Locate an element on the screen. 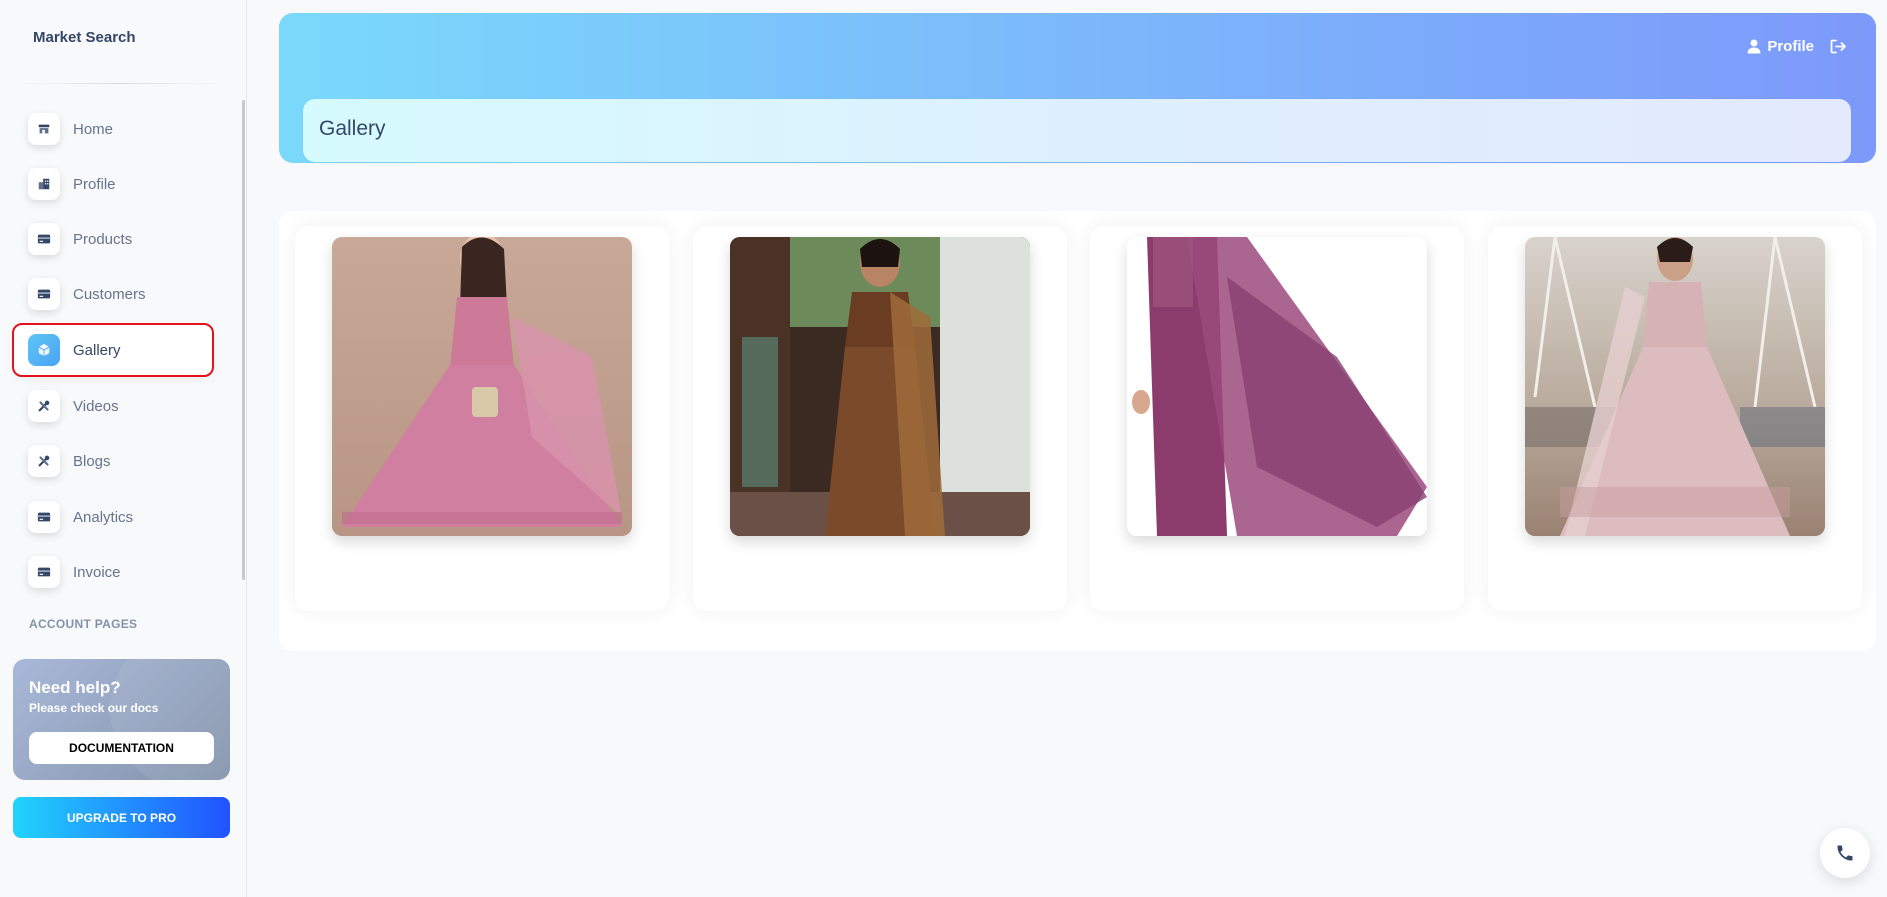  page-header: Profile Gallery is located at coordinates (1077, 88).